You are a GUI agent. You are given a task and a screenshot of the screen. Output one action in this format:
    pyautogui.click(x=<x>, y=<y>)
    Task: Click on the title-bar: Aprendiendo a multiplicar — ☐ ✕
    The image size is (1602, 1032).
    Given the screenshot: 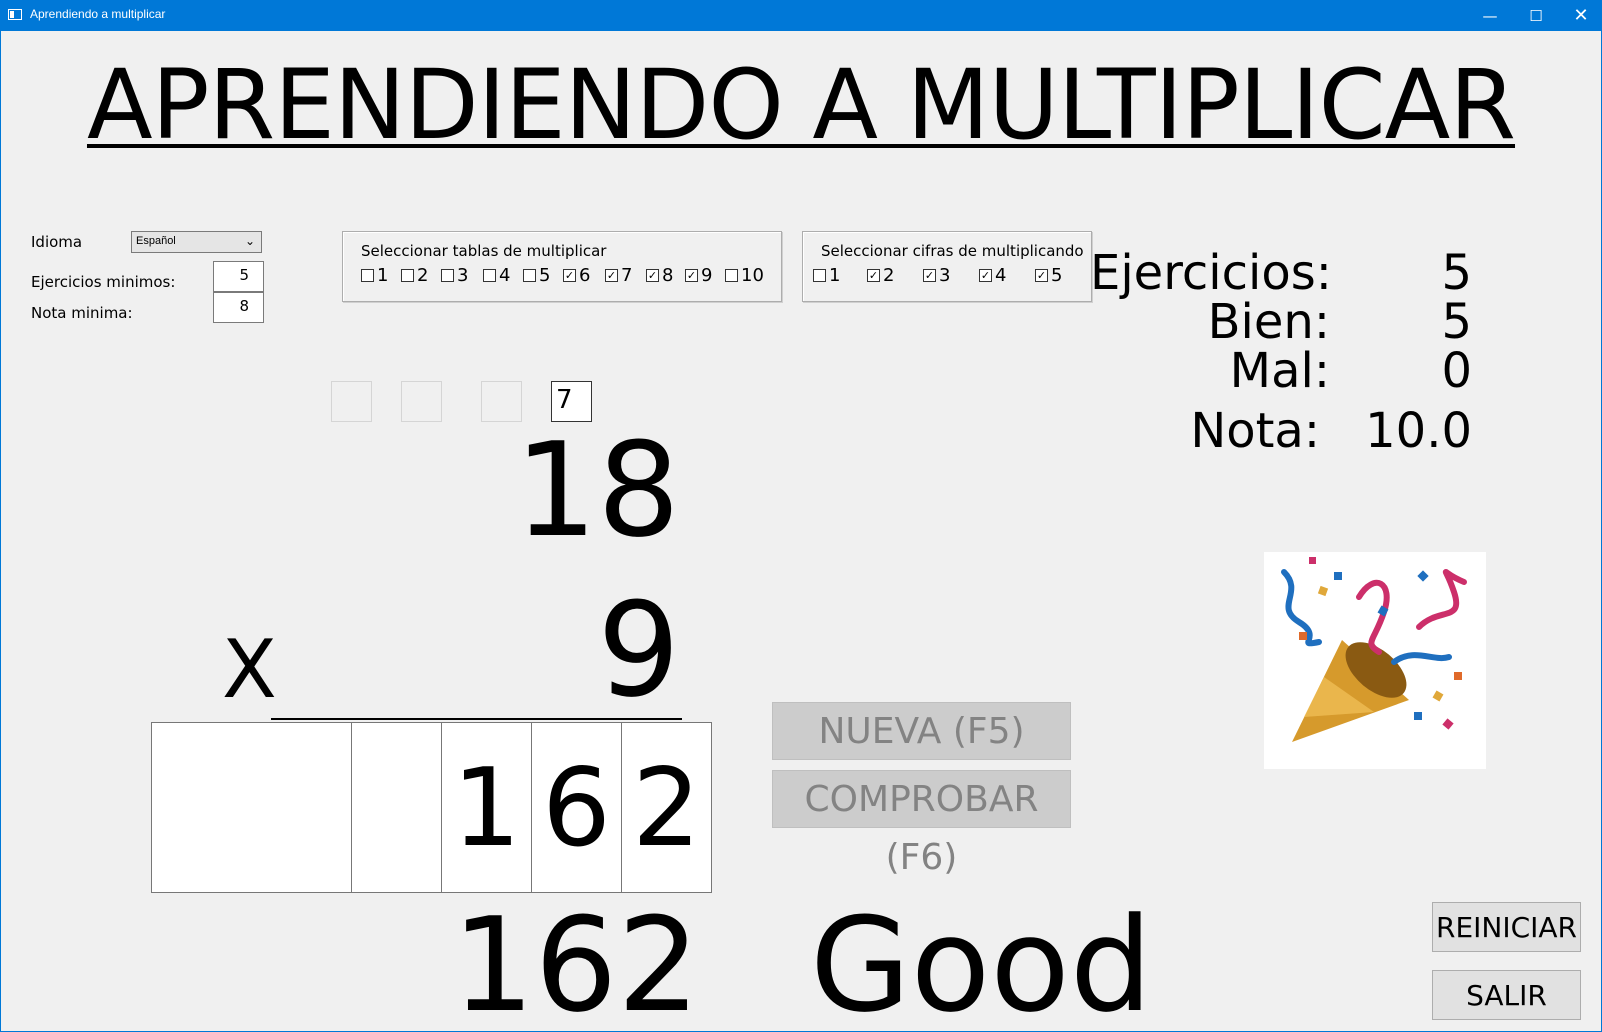 What is the action you would take?
    pyautogui.click(x=801, y=15)
    